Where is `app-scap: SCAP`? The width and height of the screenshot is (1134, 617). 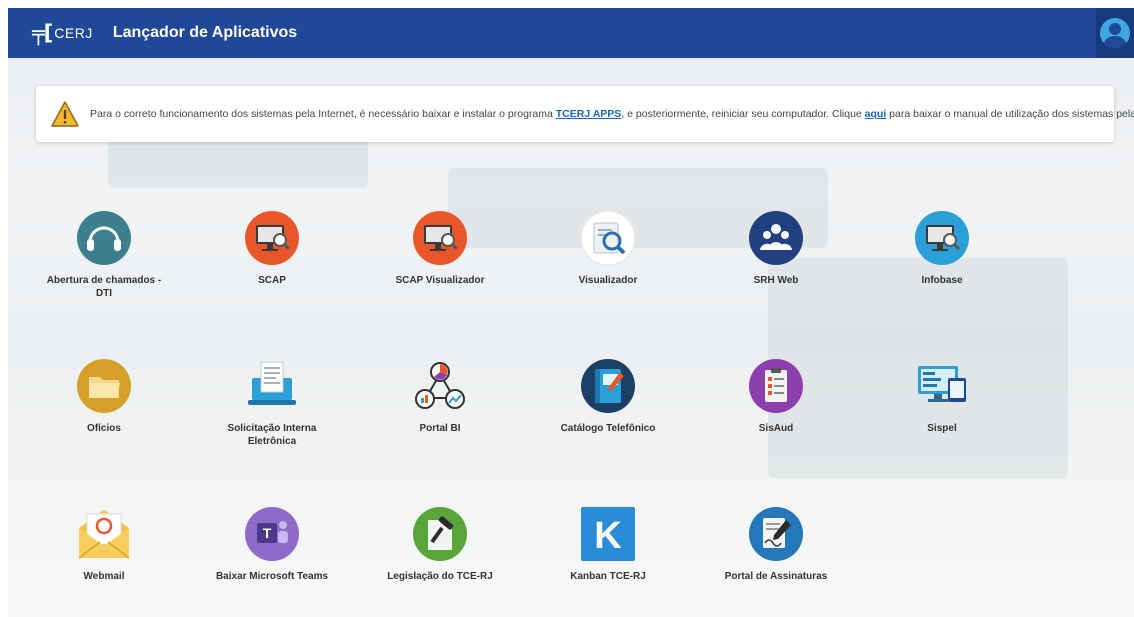 app-scap: SCAP is located at coordinates (272, 248).